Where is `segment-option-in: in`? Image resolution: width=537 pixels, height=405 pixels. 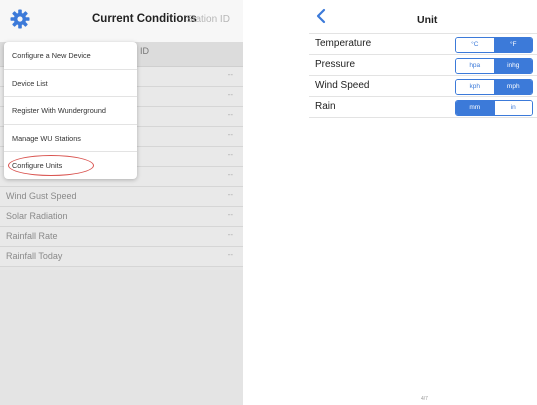
segment-option-in: in is located at coordinates (512, 108).